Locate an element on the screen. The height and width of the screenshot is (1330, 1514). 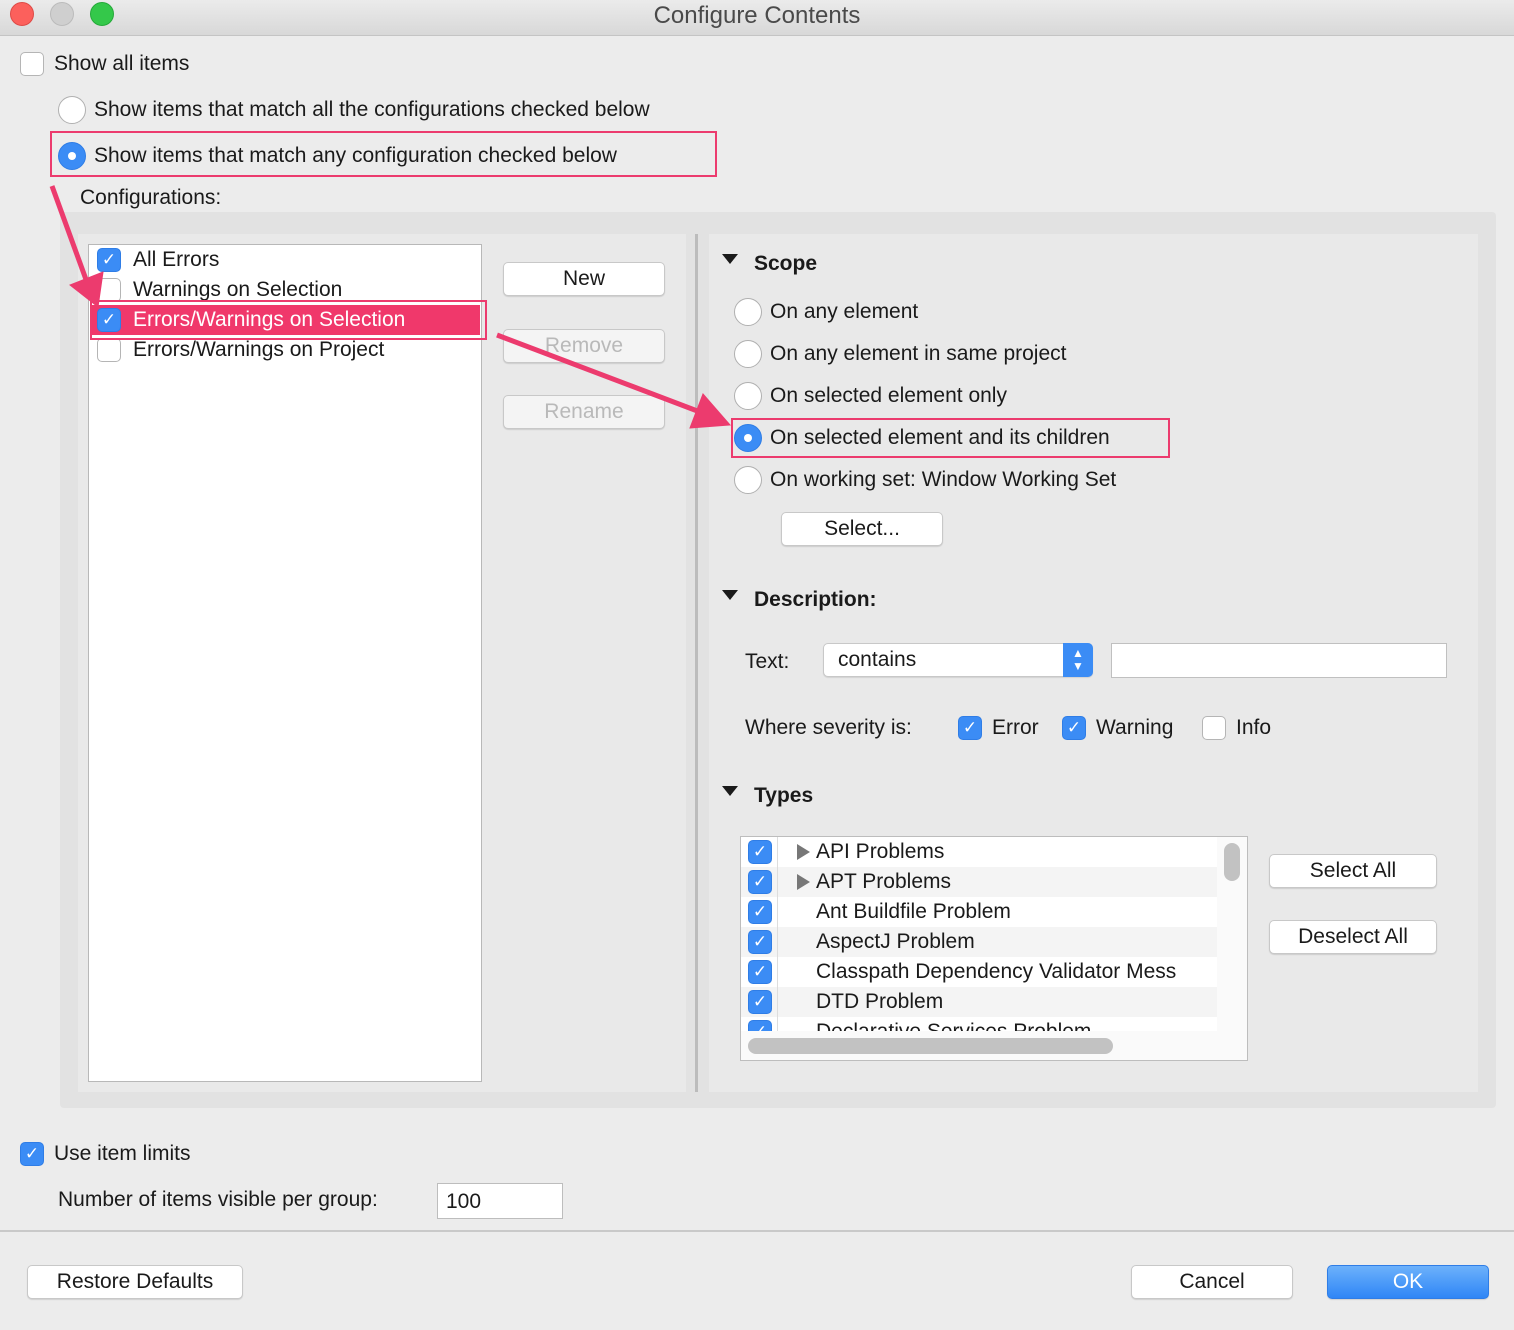
types-tree-row: ✓ Classpath Dependency Validator Mess is located at coordinates (979, 972).